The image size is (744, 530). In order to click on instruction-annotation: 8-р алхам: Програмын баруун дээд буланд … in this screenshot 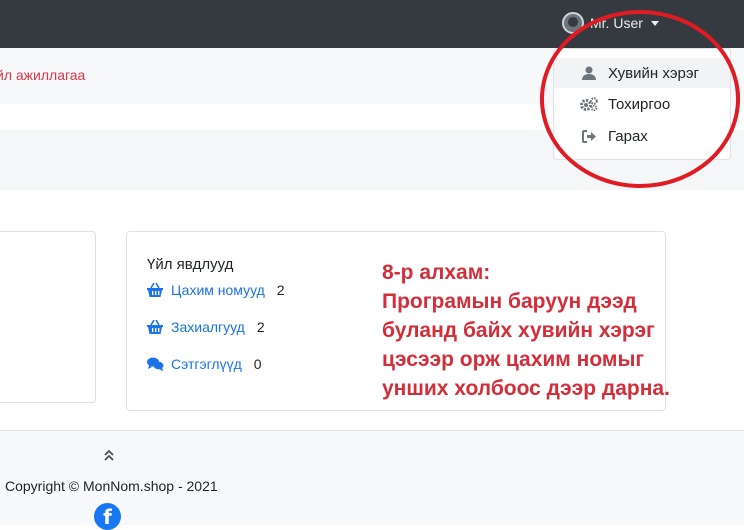, I will do `click(562, 330)`.